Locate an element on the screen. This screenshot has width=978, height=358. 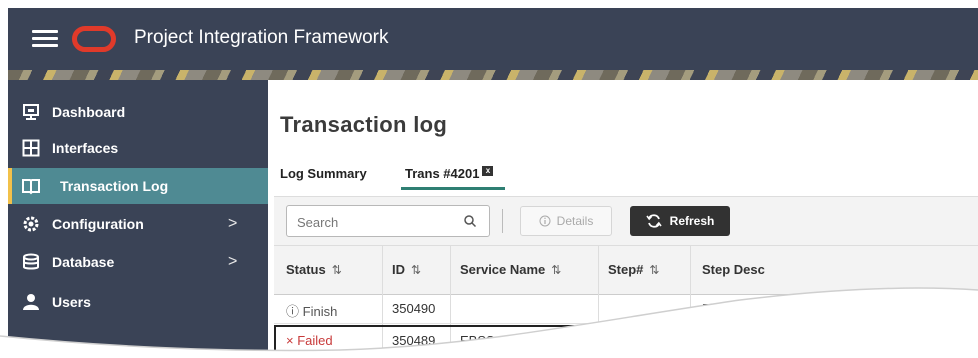
sidebar-item-transaction-log: Transaction Log is located at coordinates (138, 186).